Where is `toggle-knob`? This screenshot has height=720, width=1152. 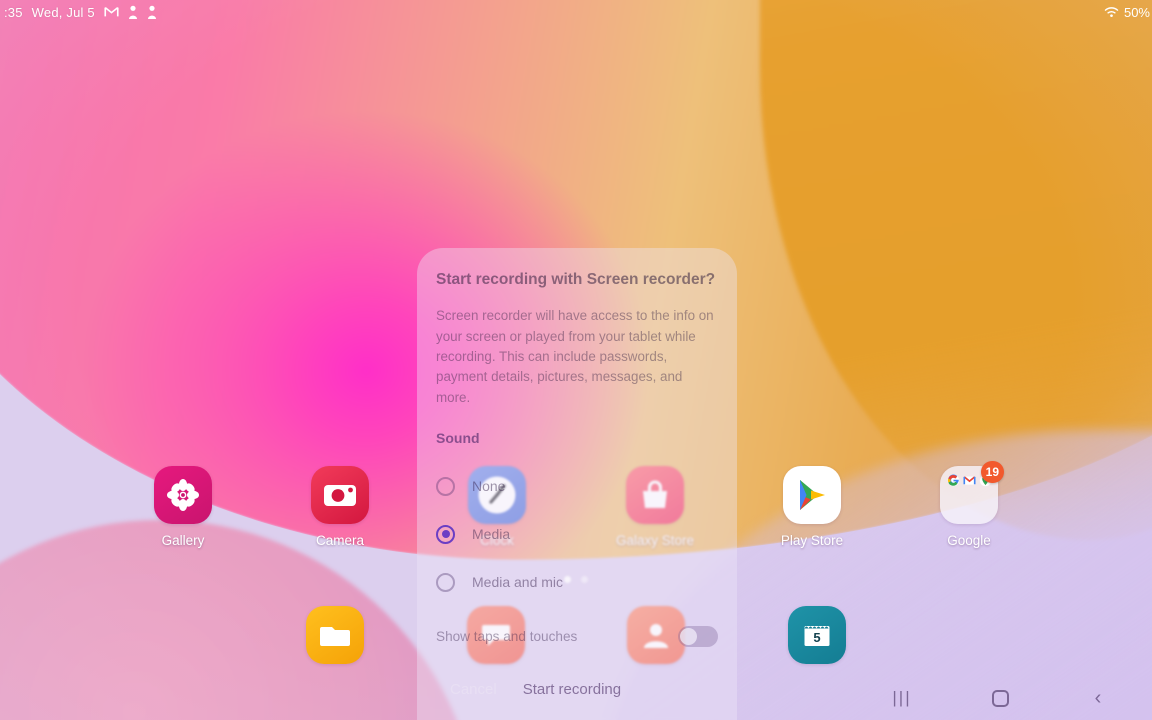
toggle-knob is located at coordinates (688, 637).